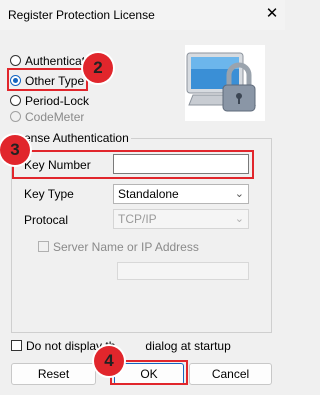 Image resolution: width=320 pixels, height=395 pixels. Describe the element at coordinates (181, 194) in the screenshot. I see `key-type-dropdown: Standalone ⌄` at that location.